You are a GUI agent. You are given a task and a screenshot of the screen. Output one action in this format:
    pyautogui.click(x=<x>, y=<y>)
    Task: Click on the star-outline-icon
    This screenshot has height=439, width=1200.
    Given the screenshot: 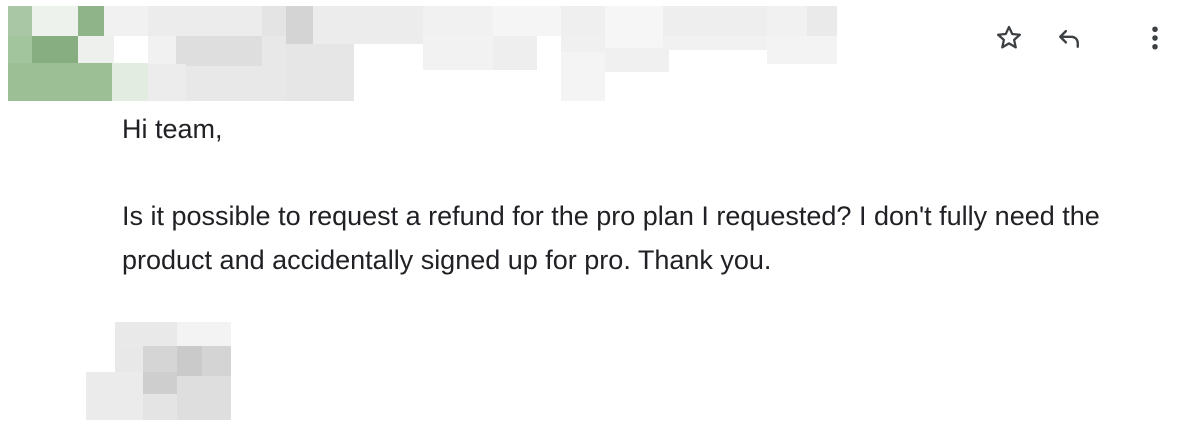 What is the action you would take?
    pyautogui.click(x=1009, y=38)
    